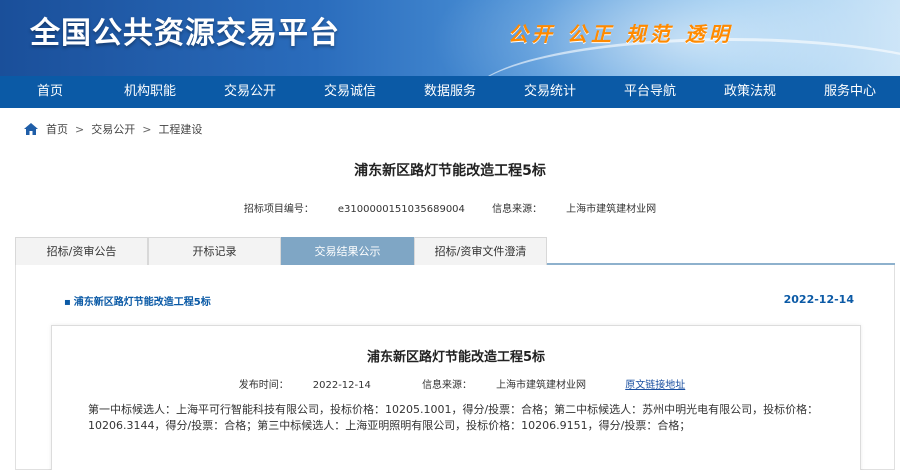 The height and width of the screenshot is (470, 900). I want to click on project-code: e3100000151035689004, so click(401, 209).